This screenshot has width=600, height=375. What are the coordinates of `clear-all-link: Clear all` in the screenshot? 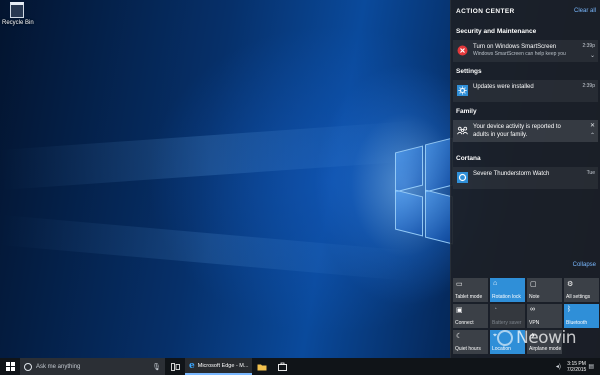 It's located at (585, 11).